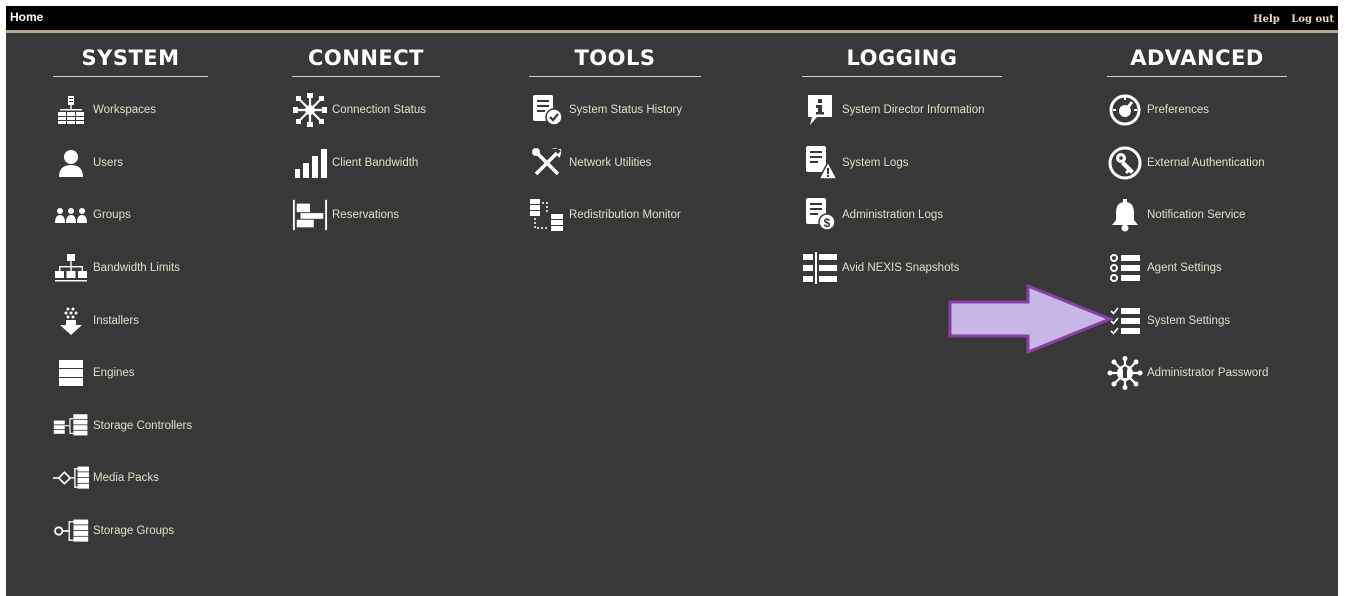 The width and height of the screenshot is (1348, 596). What do you see at coordinates (1184, 268) in the screenshot?
I see `menu-item-label: Agent Settings` at bounding box center [1184, 268].